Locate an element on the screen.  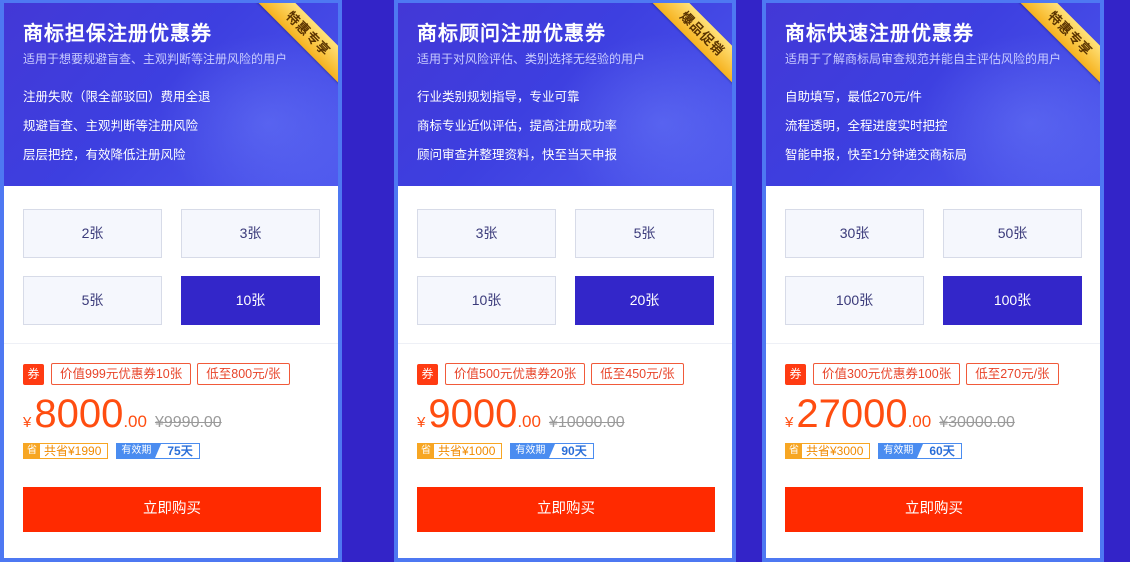
meta-row: 省 共省¥3000 有效期 60天 is located at coordinates (933, 451).